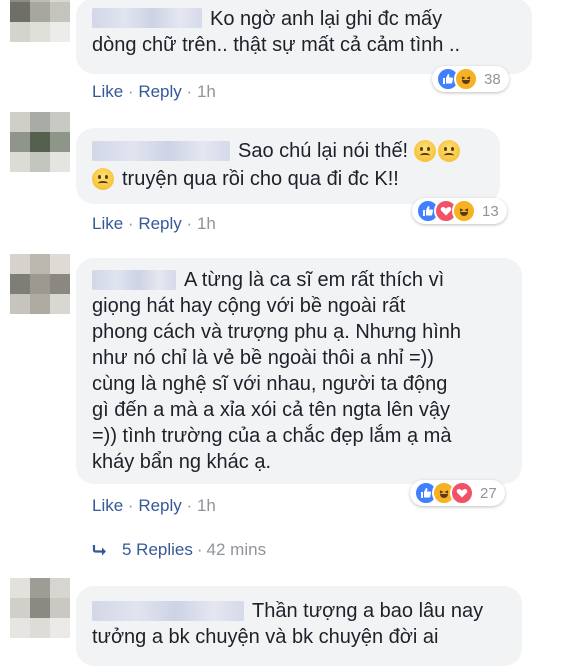  What do you see at coordinates (236, 549) in the screenshot?
I see `replies-timestamp: 42 mins` at bounding box center [236, 549].